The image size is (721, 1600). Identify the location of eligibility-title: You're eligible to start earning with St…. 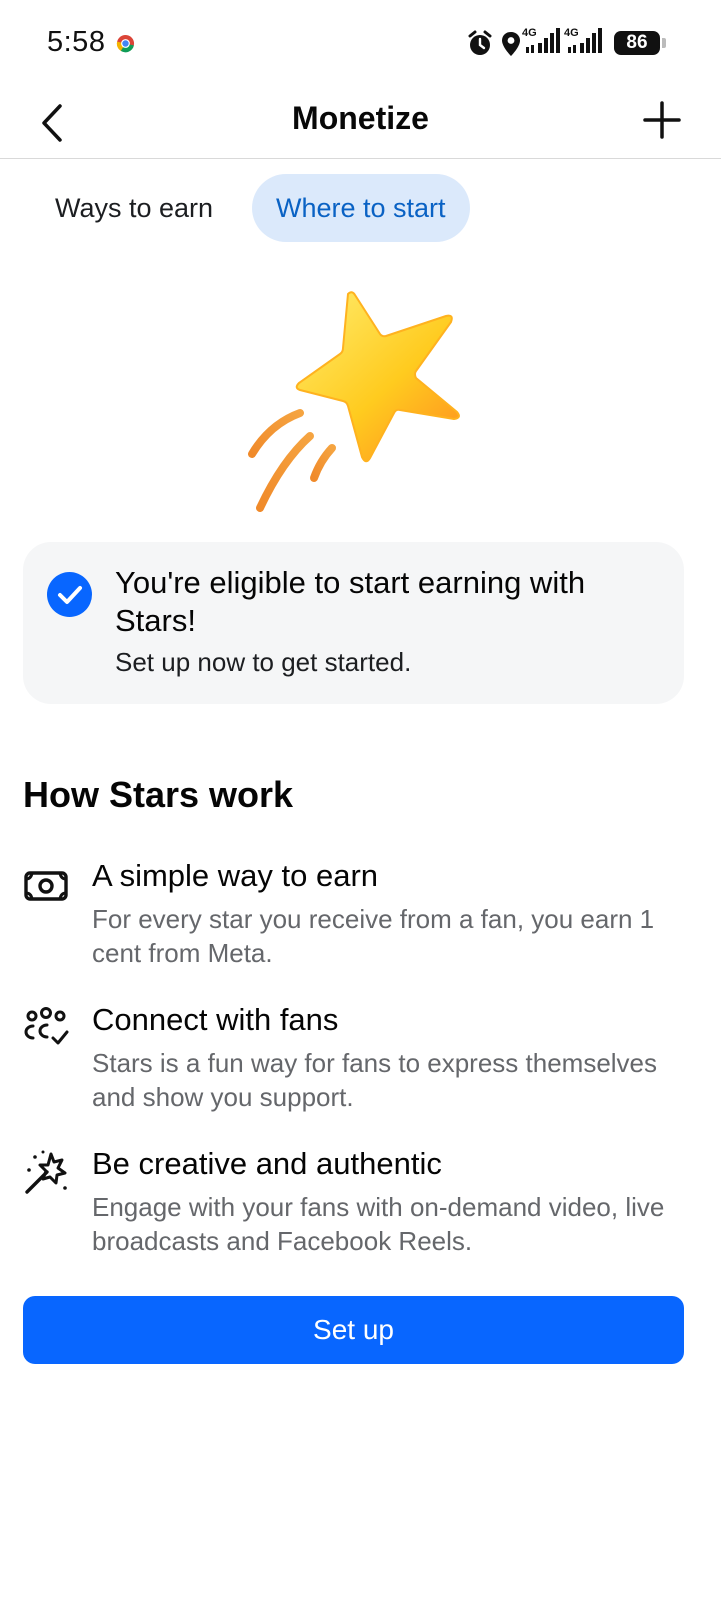
(350, 601).